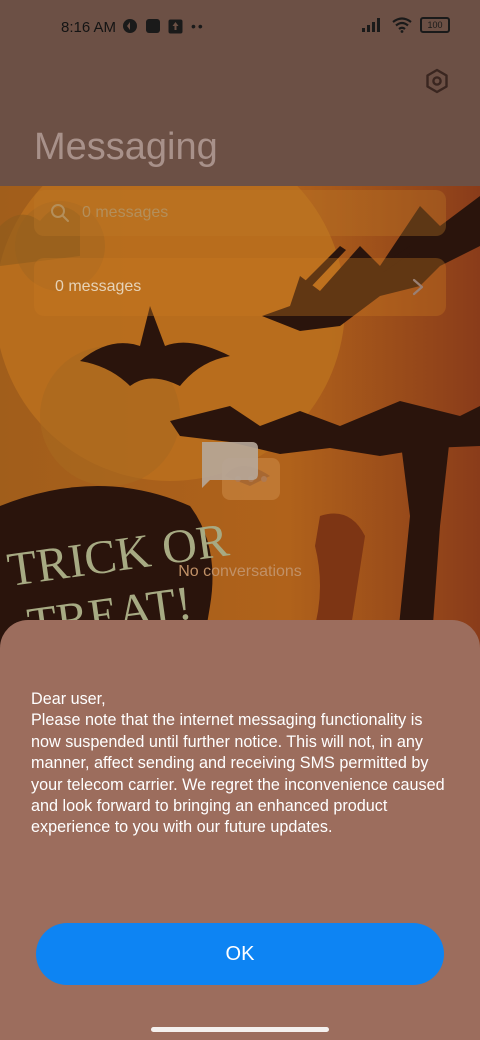 This screenshot has height=1040, width=480. Describe the element at coordinates (240, 1029) in the screenshot. I see `home-indicator` at that location.